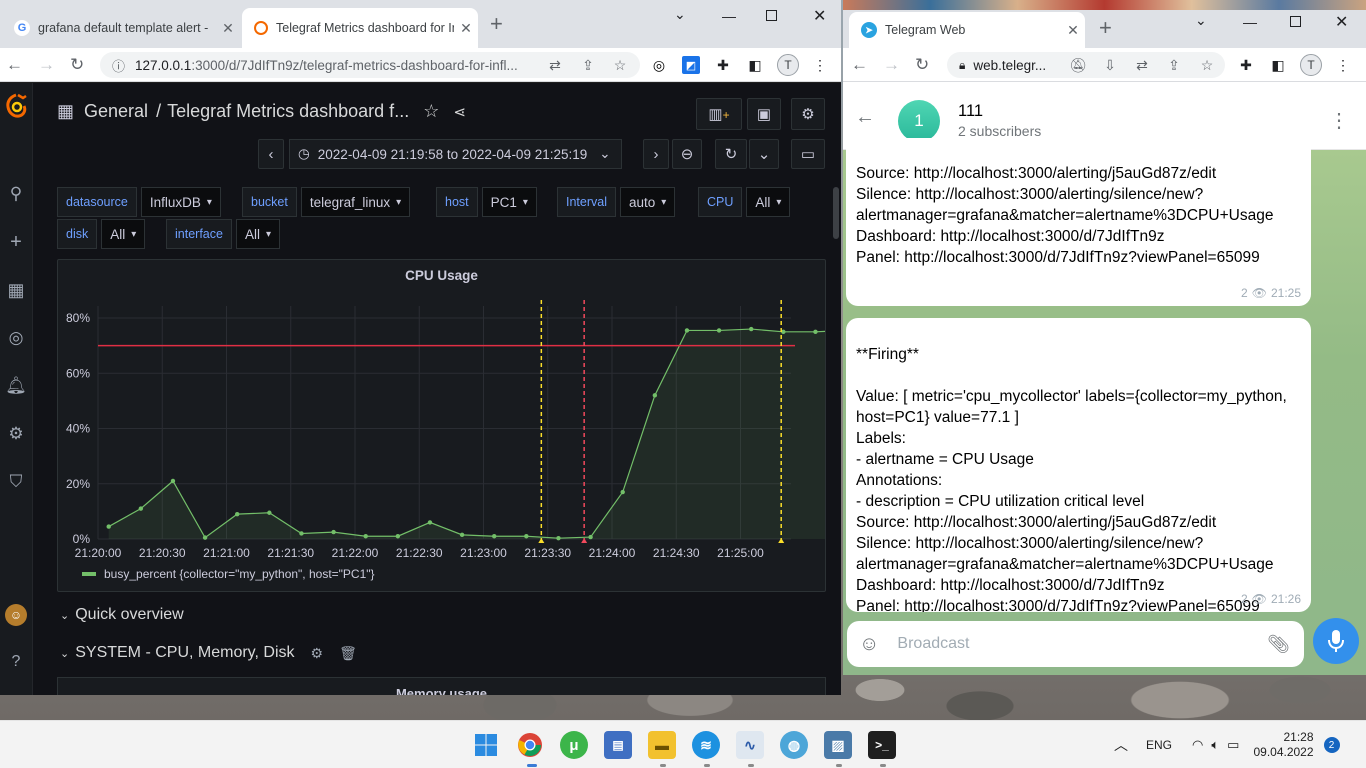 This screenshot has width=1366, height=768. I want to click on star-favorite-icon: ☆, so click(431, 111).